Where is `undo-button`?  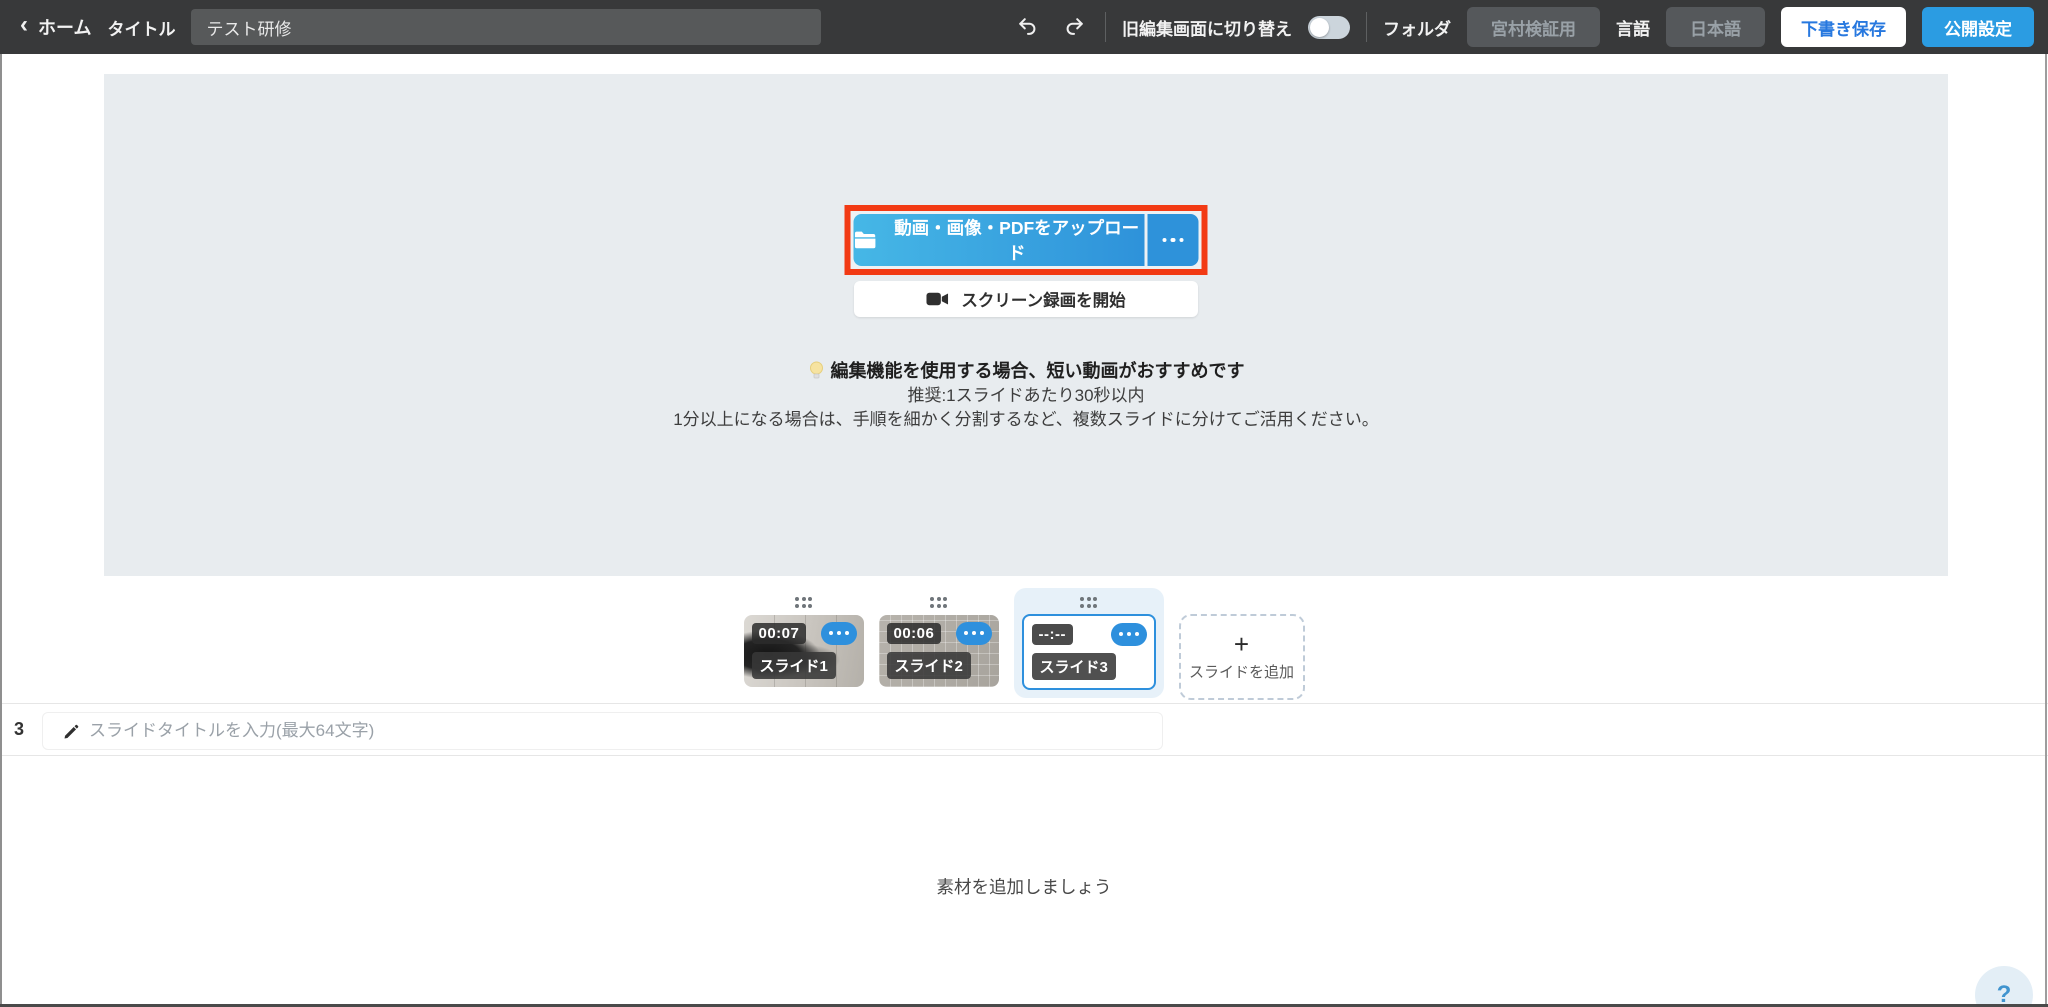
undo-button is located at coordinates (1028, 27).